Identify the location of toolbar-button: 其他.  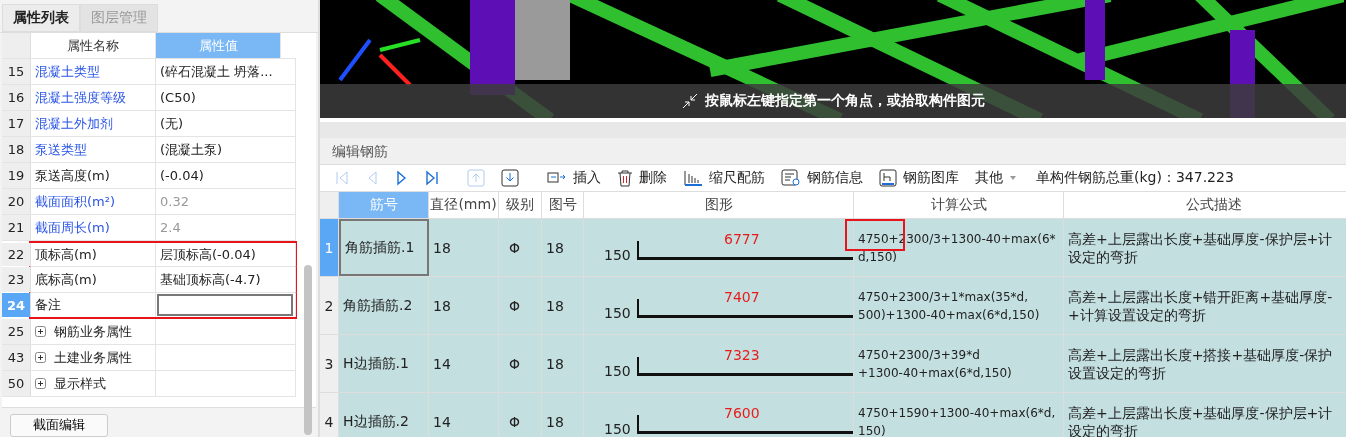
(996, 178).